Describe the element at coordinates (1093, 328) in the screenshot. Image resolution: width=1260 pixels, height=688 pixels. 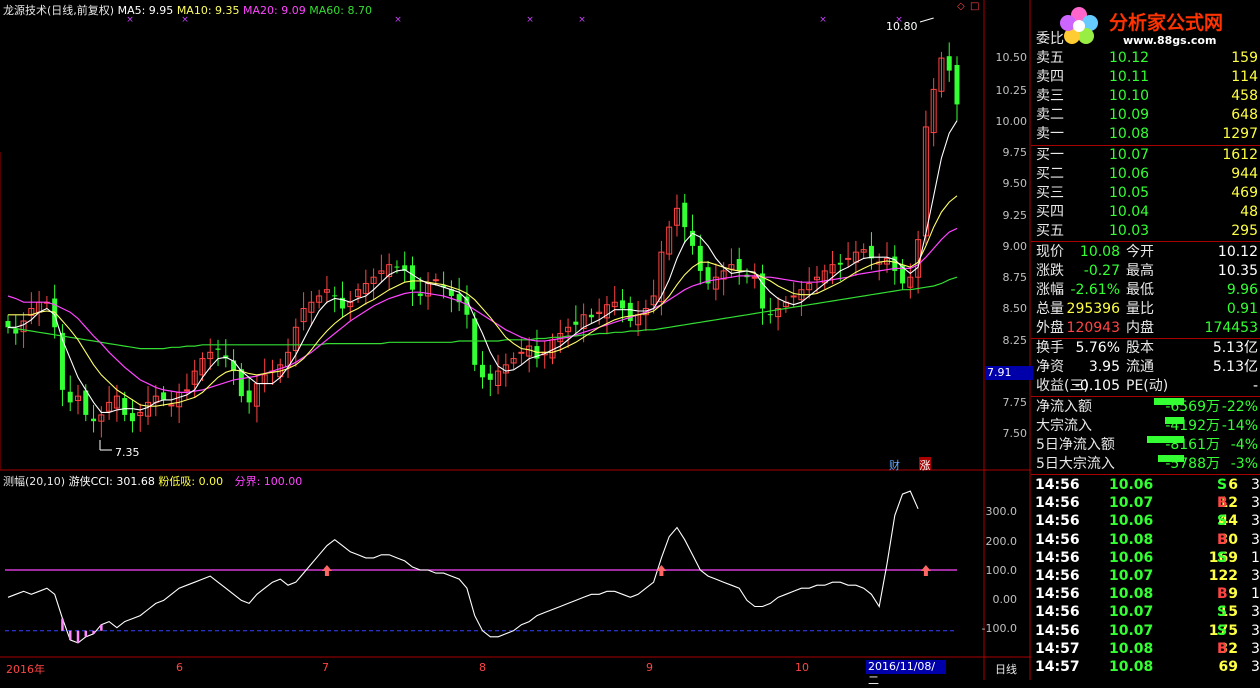
I see `quote-value: 120943` at that location.